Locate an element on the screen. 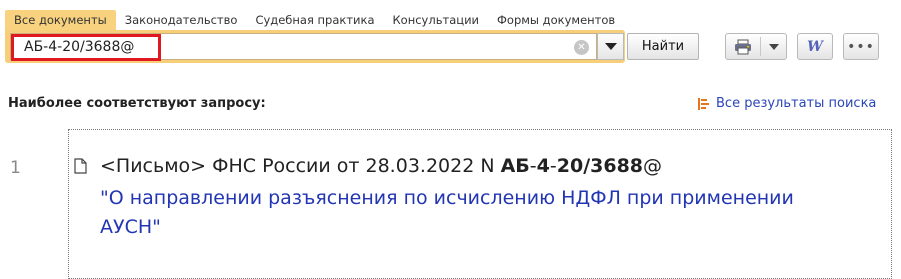  printer-icon is located at coordinates (743, 47).